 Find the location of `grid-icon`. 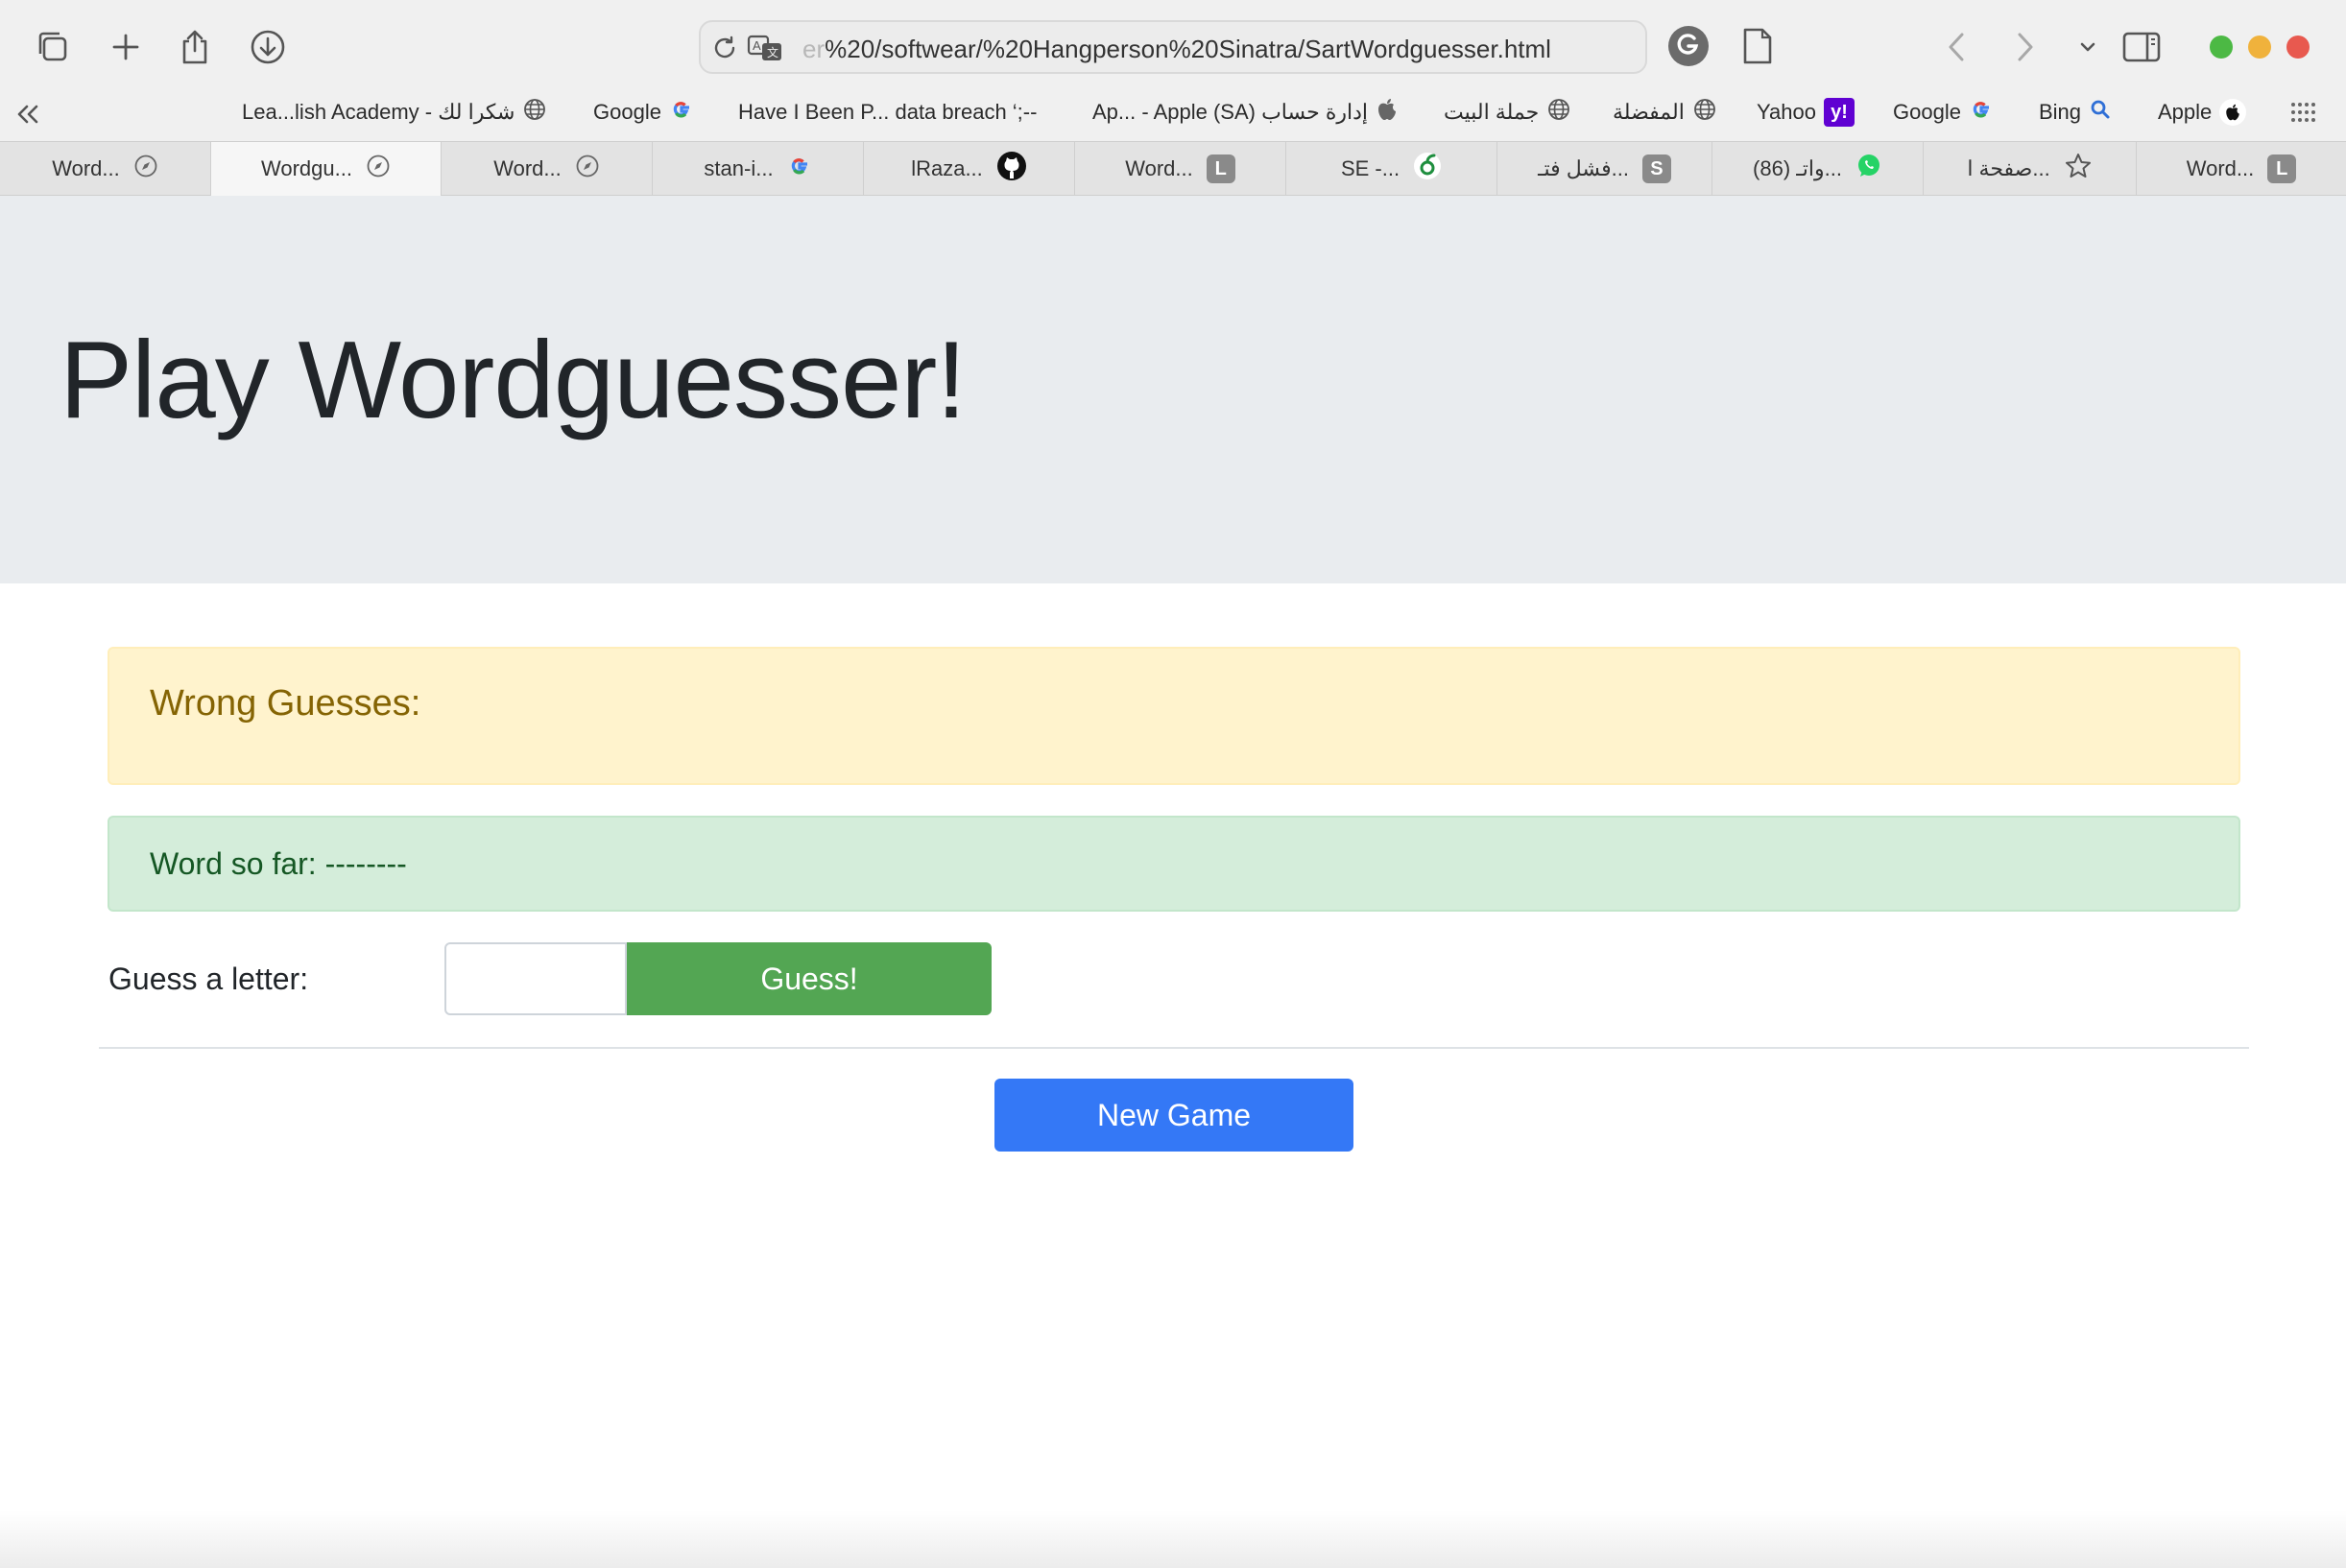

grid-icon is located at coordinates (2302, 115).